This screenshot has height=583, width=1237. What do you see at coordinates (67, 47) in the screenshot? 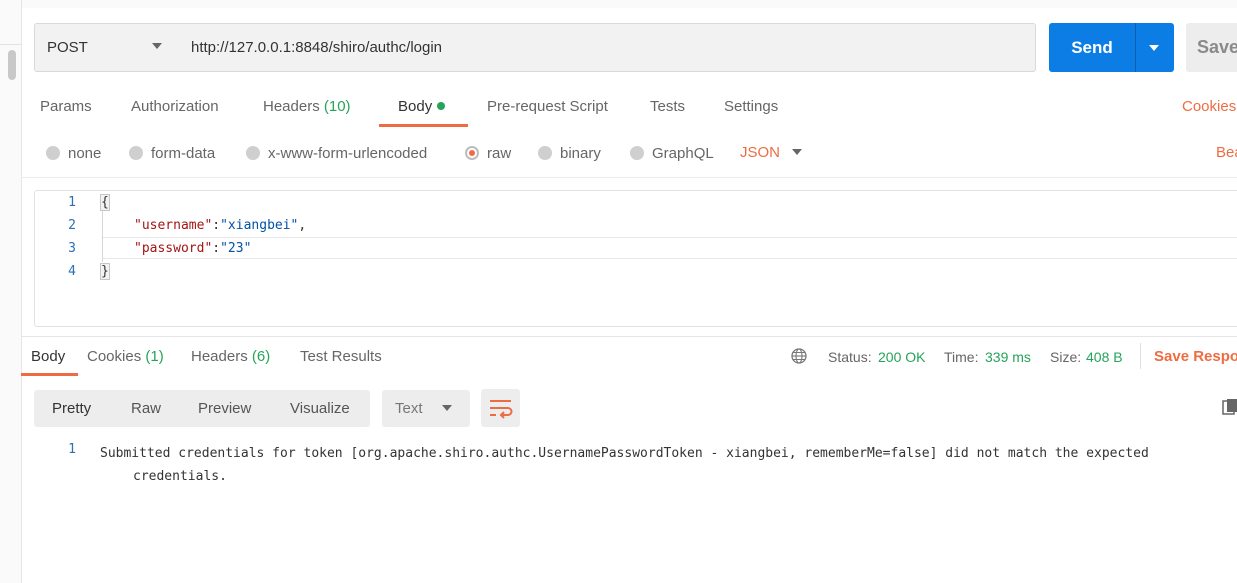
I see `method-label: POST` at bounding box center [67, 47].